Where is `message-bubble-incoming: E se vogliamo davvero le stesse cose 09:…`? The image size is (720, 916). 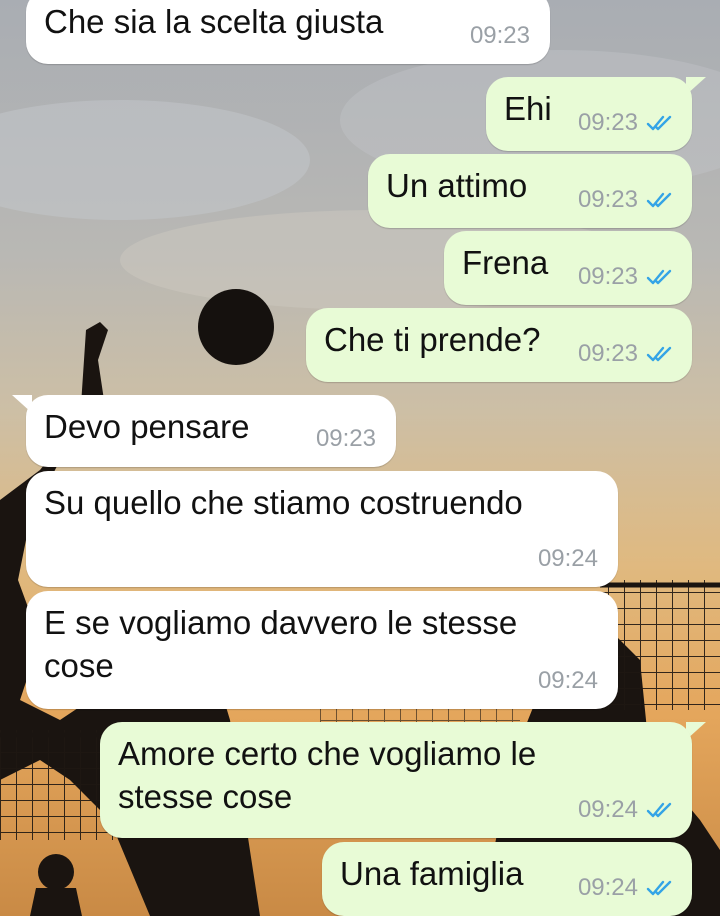
message-bubble-incoming: E se vogliamo davvero le stesse cose 09:… is located at coordinates (322, 650).